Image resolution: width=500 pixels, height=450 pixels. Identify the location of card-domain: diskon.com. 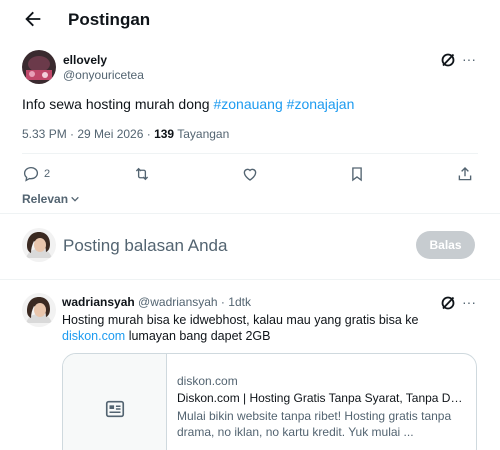
(207, 381).